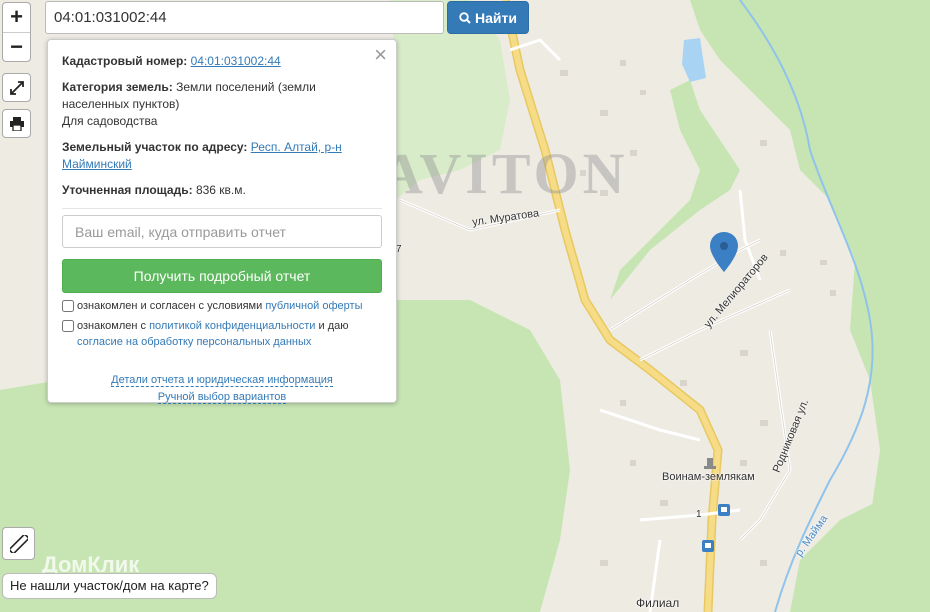 The width and height of the screenshot is (930, 612). What do you see at coordinates (708, 477) in the screenshot?
I see `poi-label-voinam: Воинам-землякам` at bounding box center [708, 477].